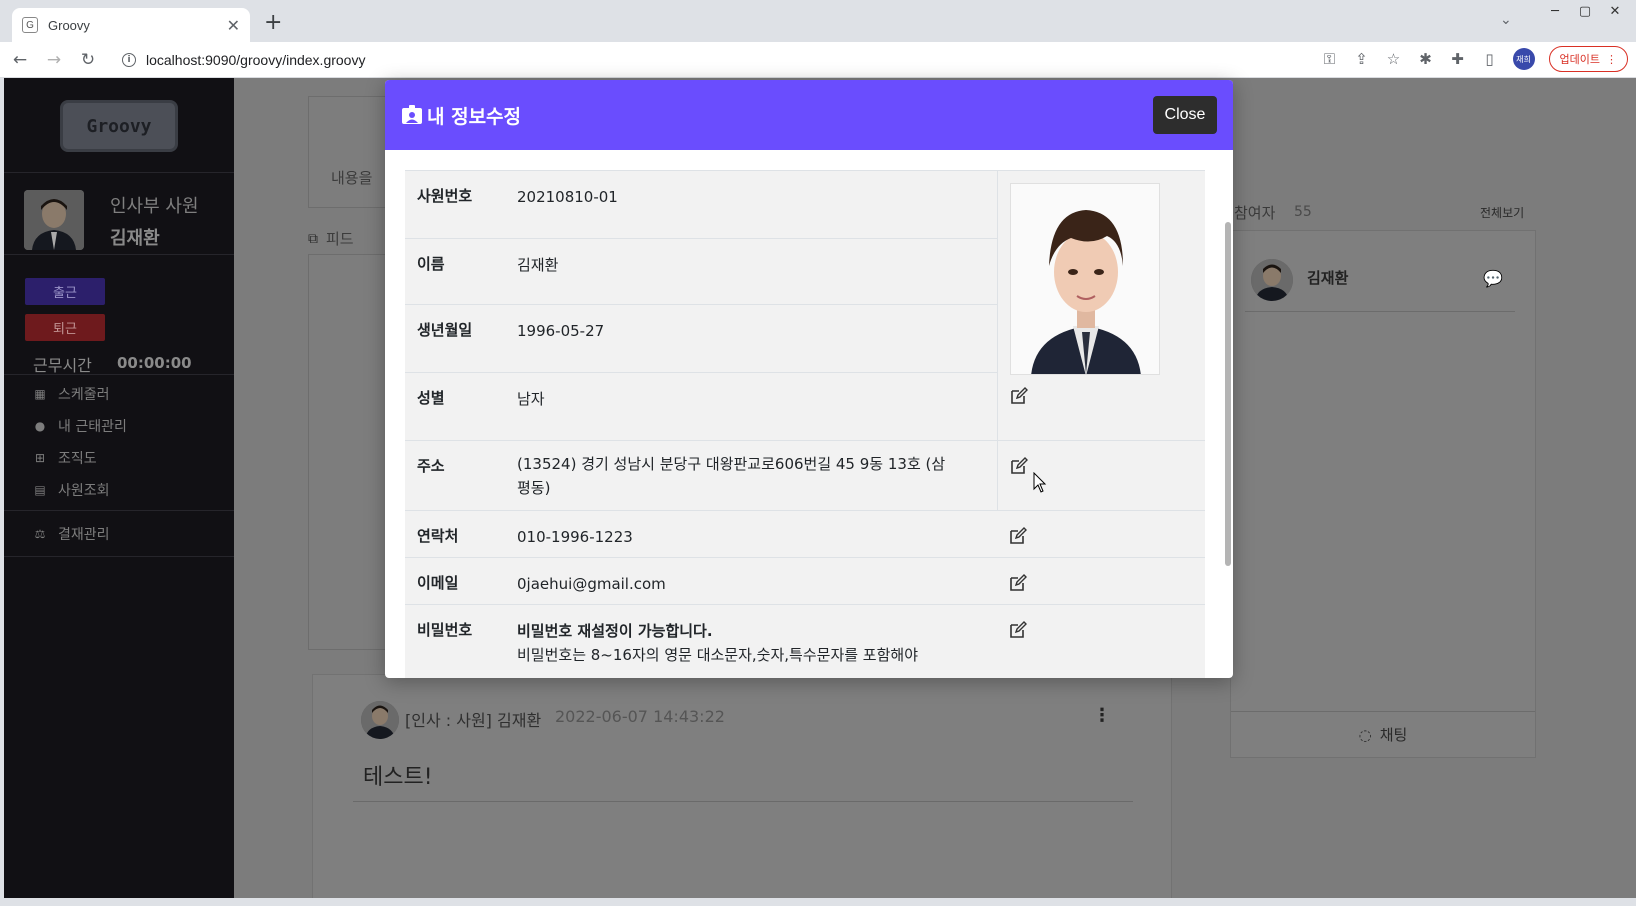 This screenshot has height=906, width=1636. I want to click on tab-title: Groovy, so click(69, 25).